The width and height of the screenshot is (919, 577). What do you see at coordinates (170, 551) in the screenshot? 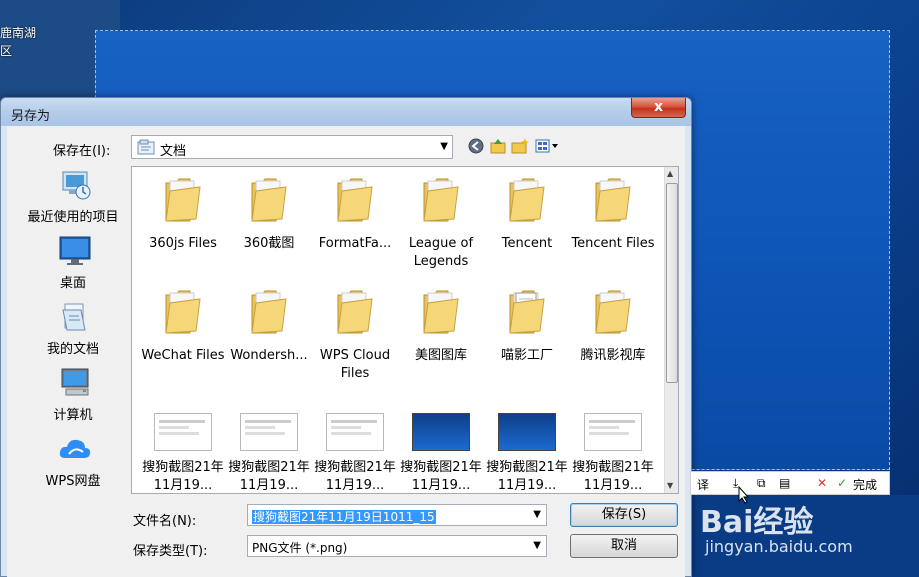
I see `filetype-label: 保存类型(T):` at bounding box center [170, 551].